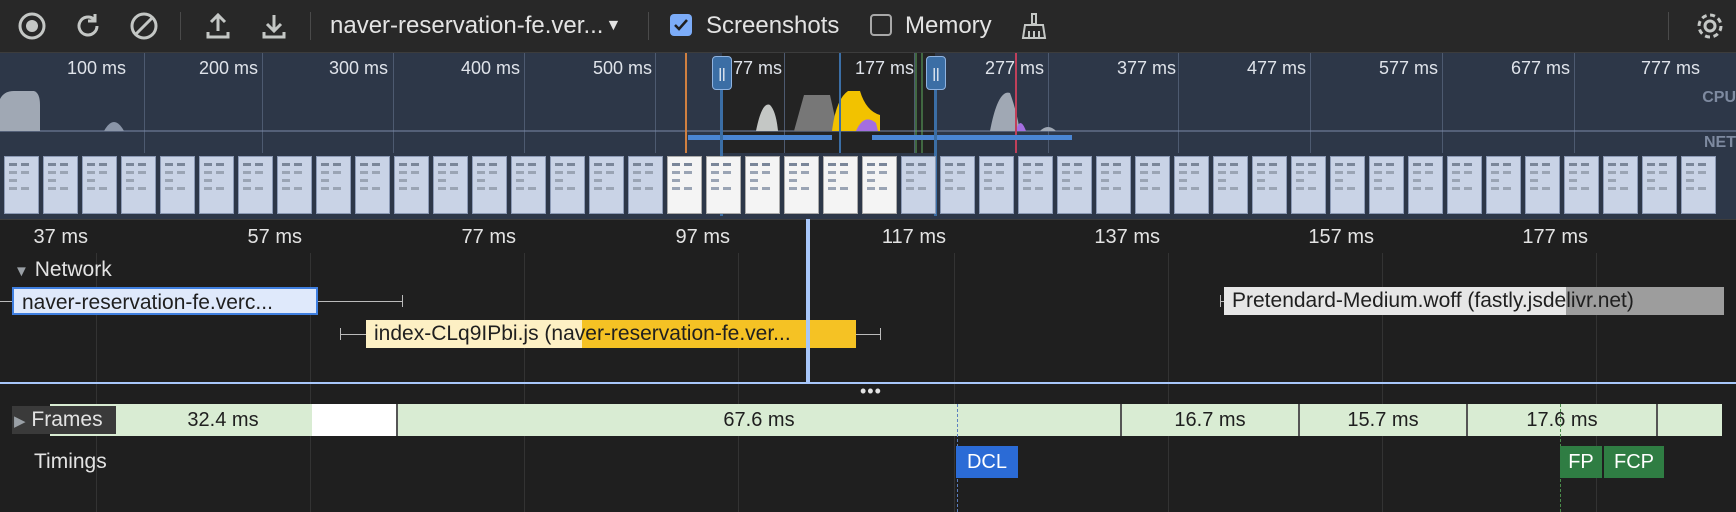 The image size is (1736, 512). Describe the element at coordinates (1127, 237) in the screenshot. I see `ruler-label: 137 ms` at that location.